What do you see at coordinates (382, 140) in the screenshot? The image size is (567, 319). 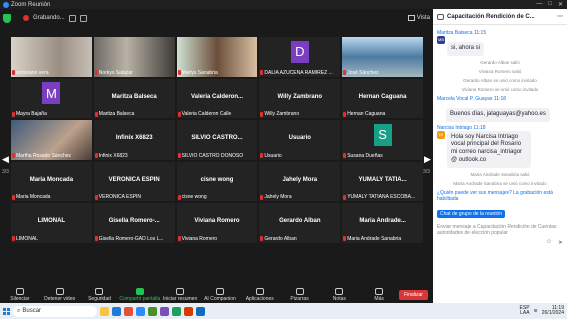 I see `participant-tile: S Susana Dueñas` at bounding box center [382, 140].